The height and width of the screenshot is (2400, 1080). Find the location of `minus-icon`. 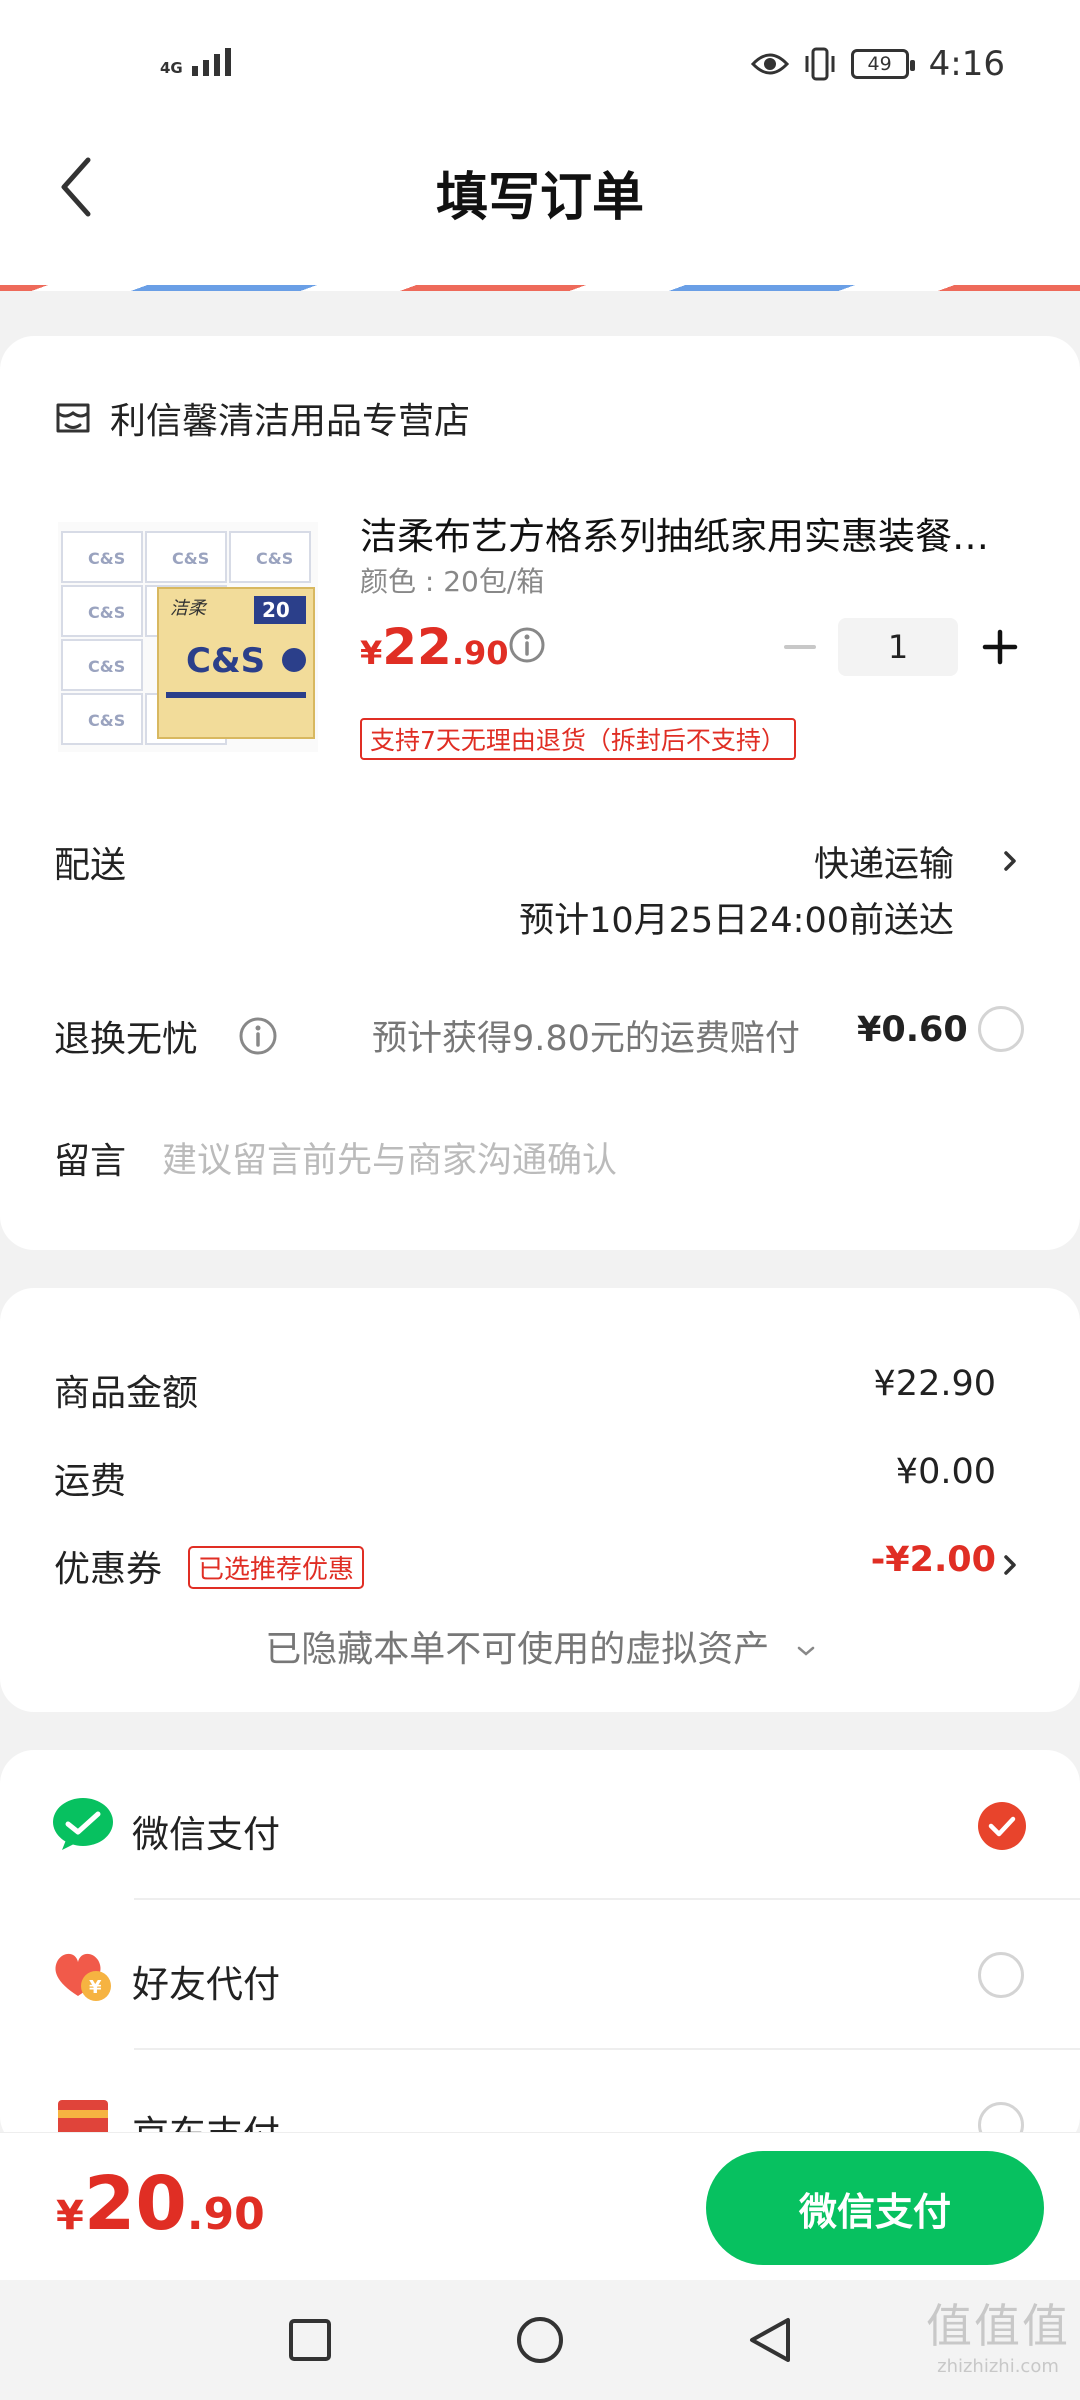

minus-icon is located at coordinates (800, 647).